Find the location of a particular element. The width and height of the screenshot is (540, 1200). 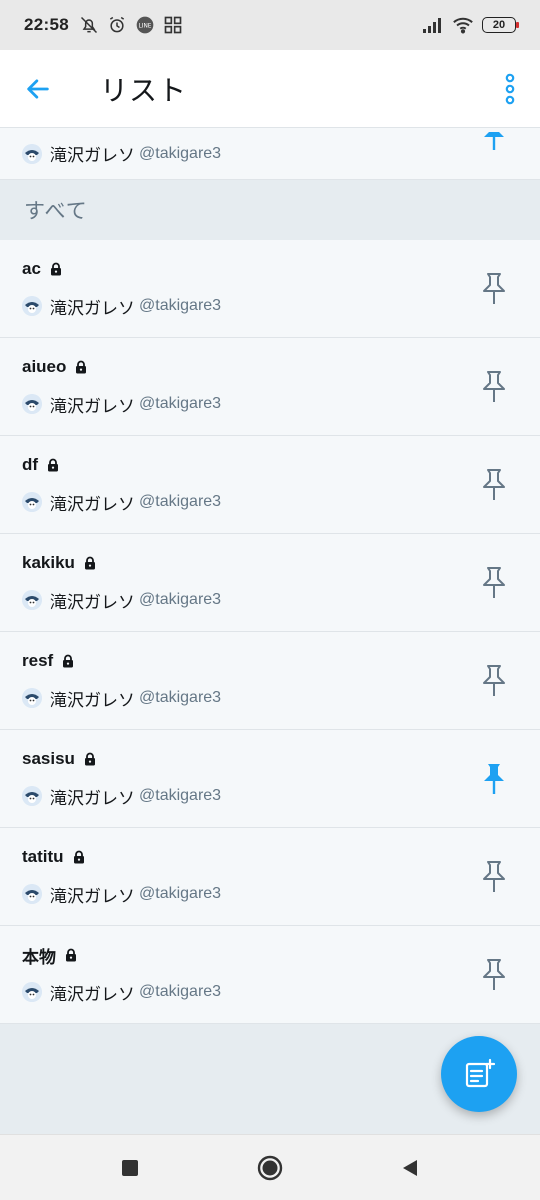

list-item: ac 滝沢ガレソ @takigare3 is located at coordinates (270, 289).